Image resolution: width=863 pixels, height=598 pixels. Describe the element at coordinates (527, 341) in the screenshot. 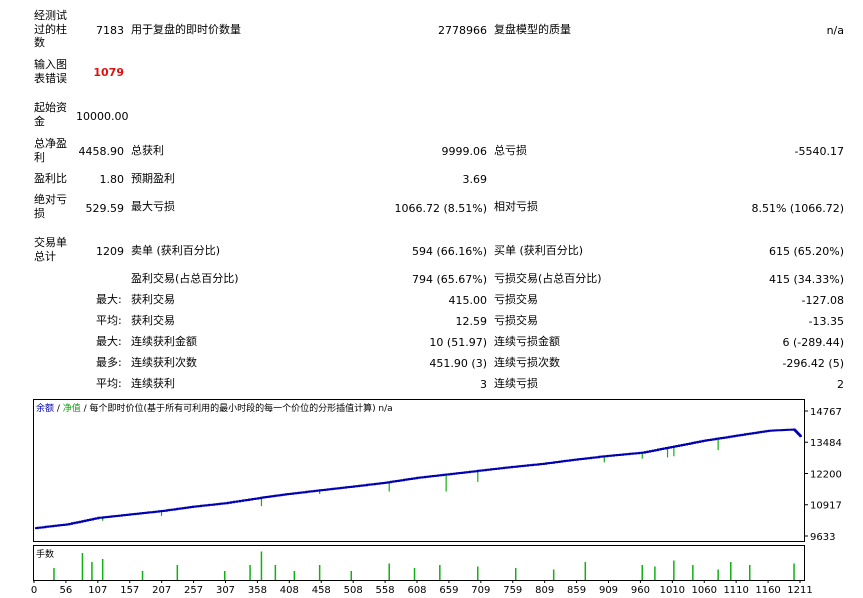

I see `max-cons-losses-money-label: 连续亏损金额` at that location.